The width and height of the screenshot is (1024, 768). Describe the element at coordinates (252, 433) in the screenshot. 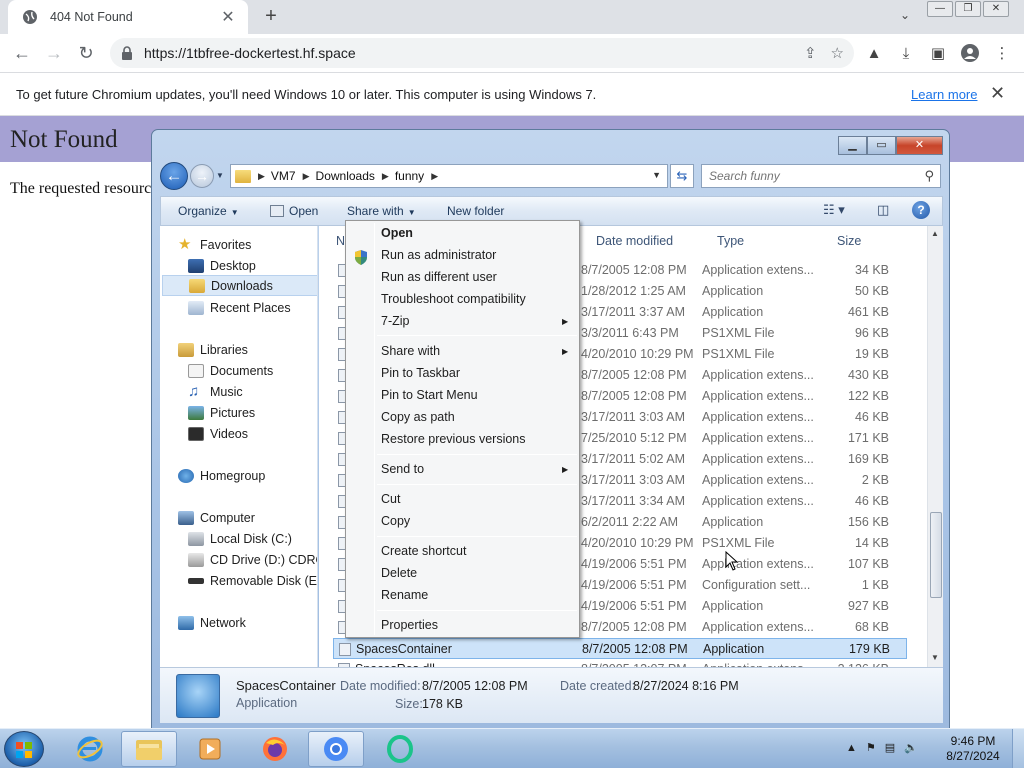

I see `nav-videos: Videos` at that location.